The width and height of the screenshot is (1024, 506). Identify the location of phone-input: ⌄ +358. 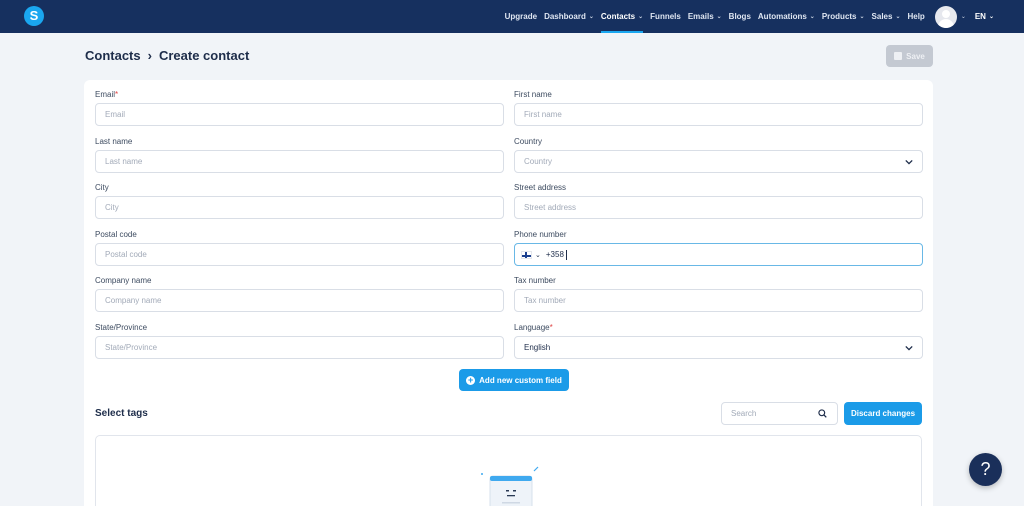
(718, 254).